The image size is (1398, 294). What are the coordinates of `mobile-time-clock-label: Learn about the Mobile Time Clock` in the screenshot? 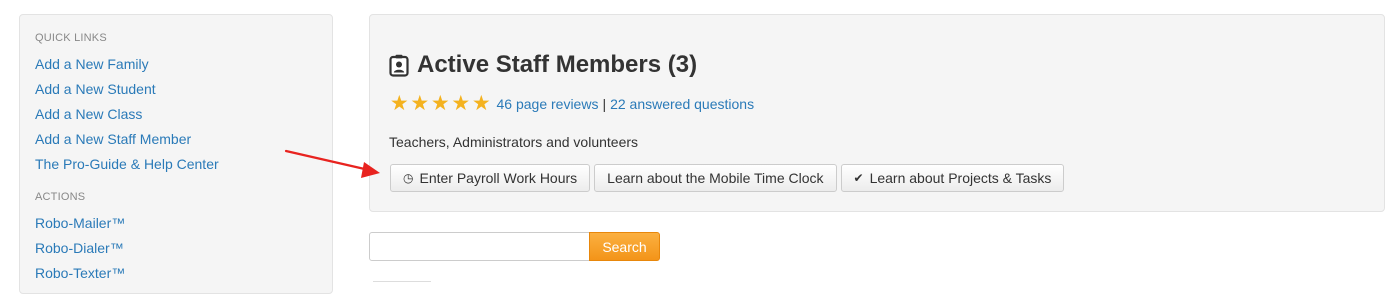 It's located at (715, 178).